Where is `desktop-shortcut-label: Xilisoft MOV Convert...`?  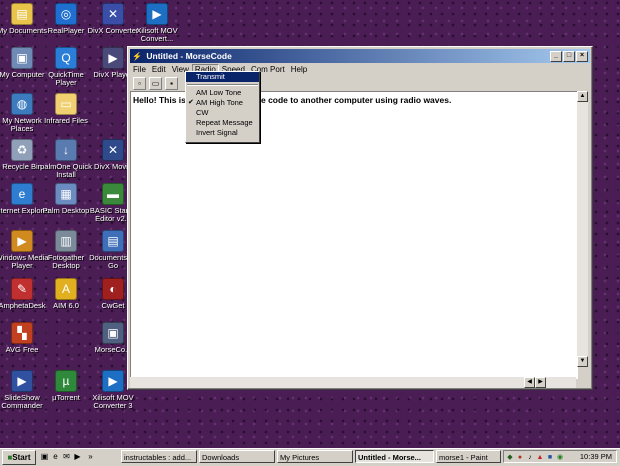 desktop-shortcut-label: Xilisoft MOV Convert... is located at coordinates (157, 34).